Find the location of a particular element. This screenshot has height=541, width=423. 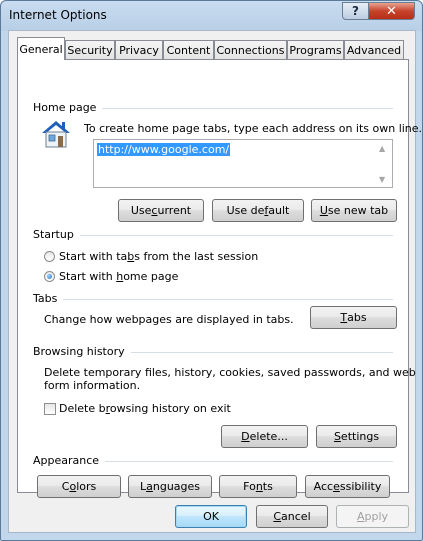

title-bar: Internet Options ? ✕ is located at coordinates (211, 15).